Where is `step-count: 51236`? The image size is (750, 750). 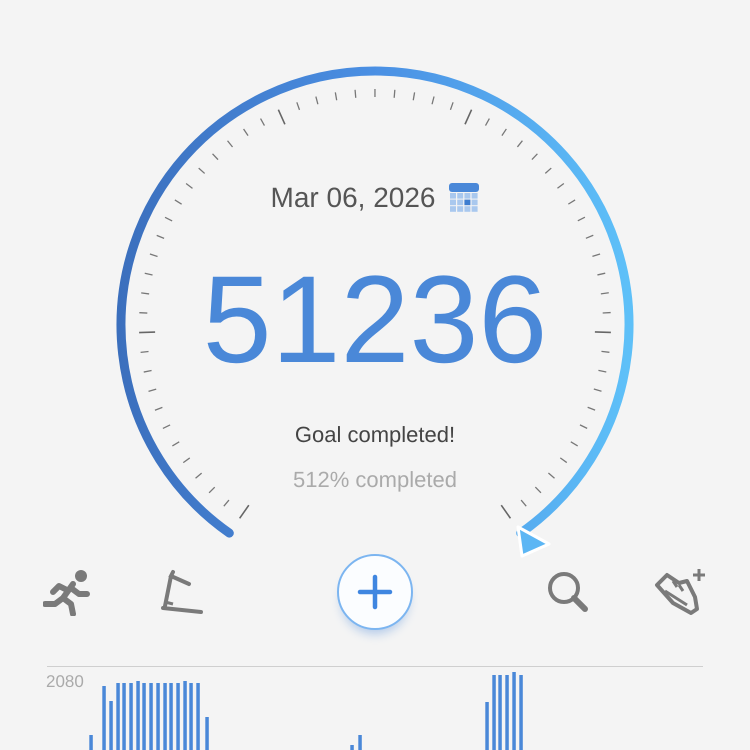 step-count: 51236 is located at coordinates (375, 320).